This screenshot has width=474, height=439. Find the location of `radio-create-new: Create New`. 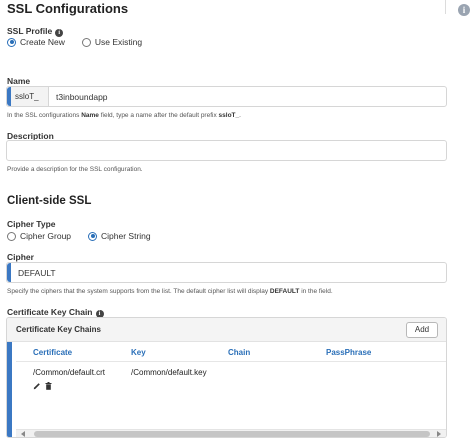

radio-create-new: Create New is located at coordinates (36, 42).